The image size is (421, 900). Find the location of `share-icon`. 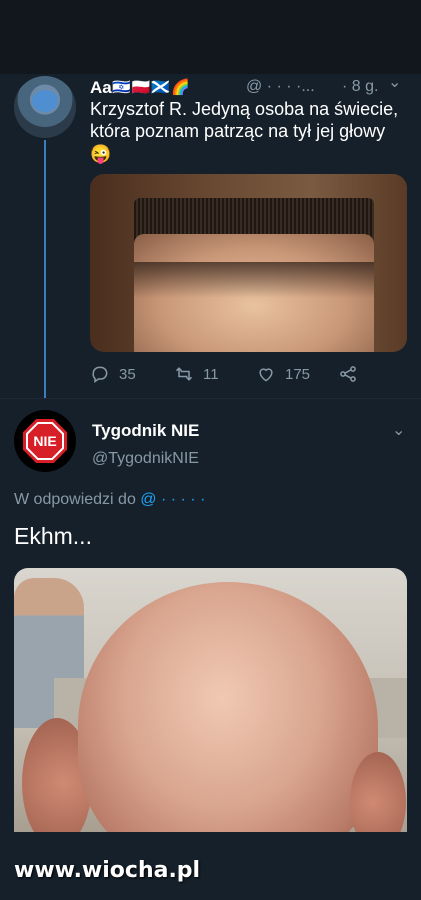

share-icon is located at coordinates (348, 374).